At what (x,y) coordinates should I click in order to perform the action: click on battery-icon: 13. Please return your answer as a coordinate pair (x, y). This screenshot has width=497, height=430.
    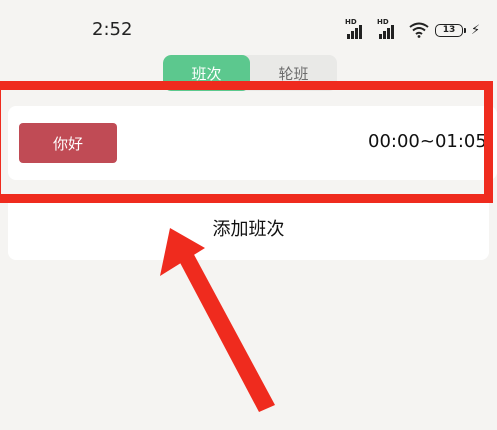
    Looking at the image, I should click on (450, 30).